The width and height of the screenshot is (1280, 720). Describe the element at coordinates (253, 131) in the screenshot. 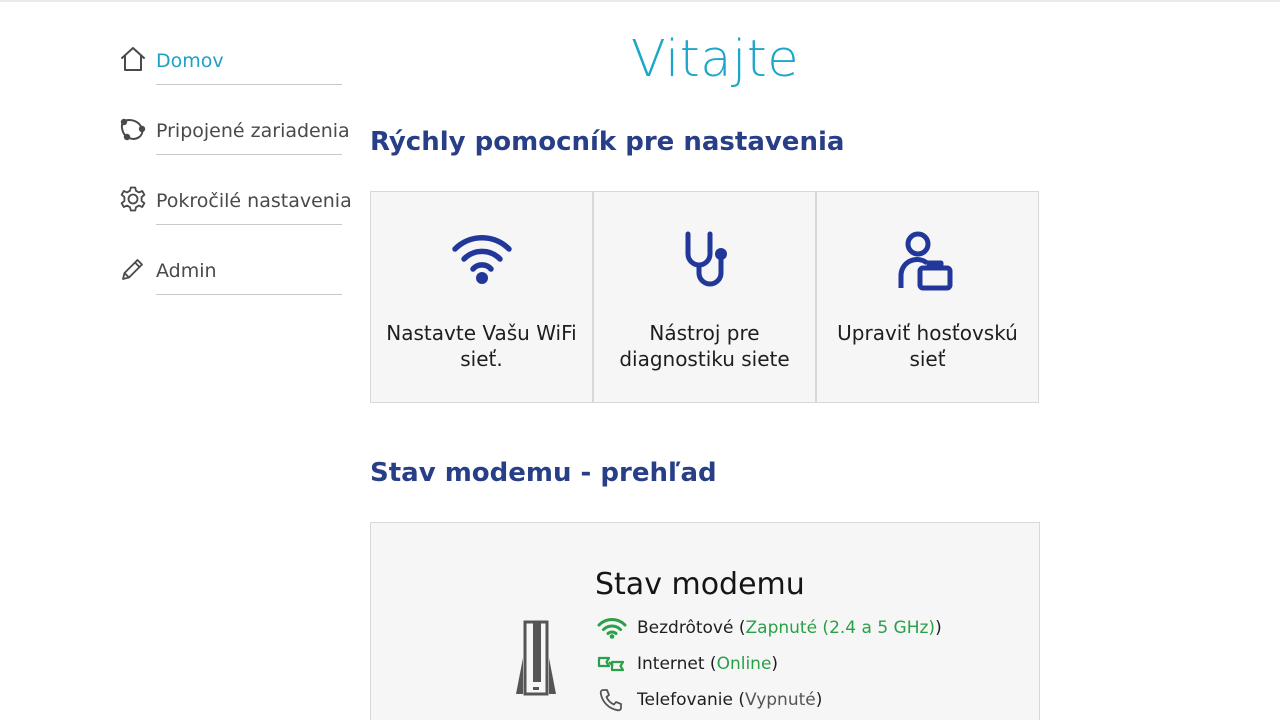

I see `sidebar-item-label: Pripojené zariadenia` at that location.